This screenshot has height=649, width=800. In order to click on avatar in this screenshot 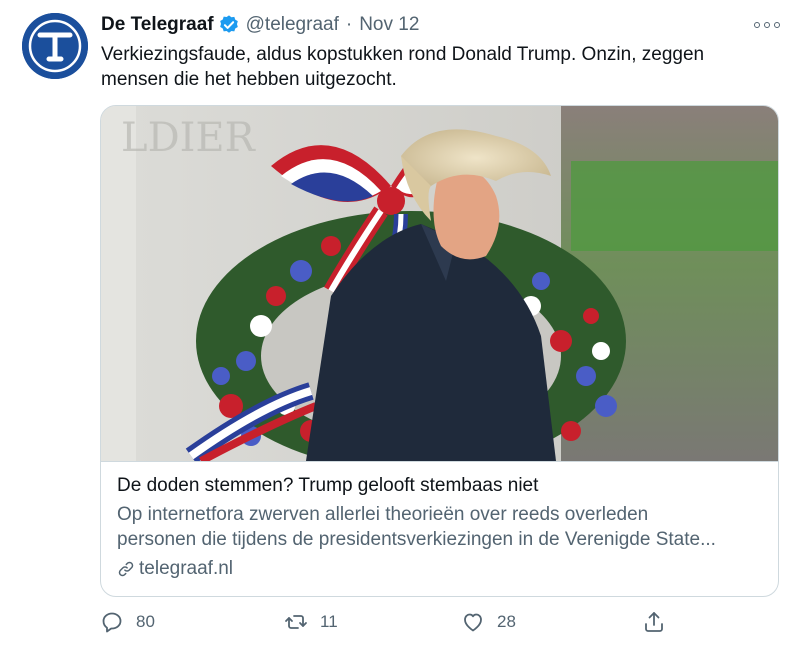, I will do `click(55, 46)`.